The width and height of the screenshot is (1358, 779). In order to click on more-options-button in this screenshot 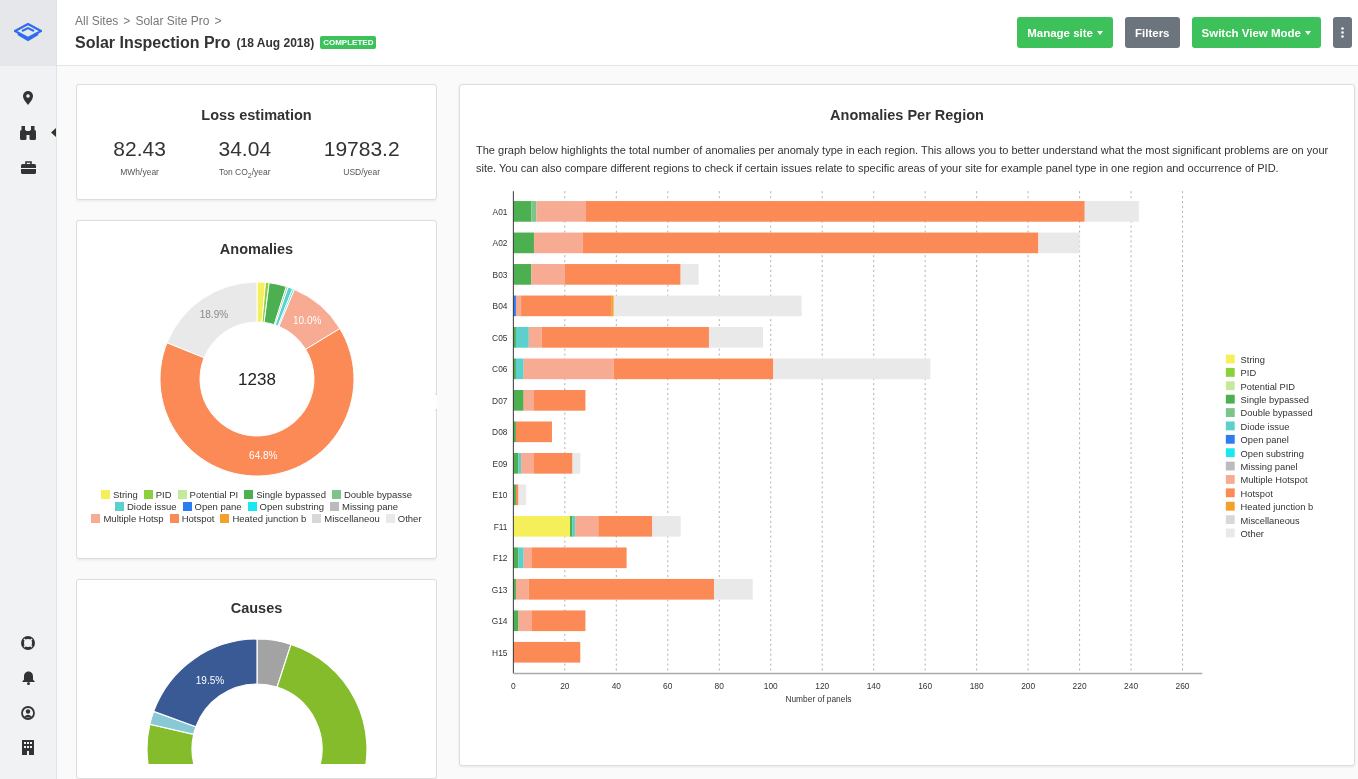, I will do `click(1342, 32)`.